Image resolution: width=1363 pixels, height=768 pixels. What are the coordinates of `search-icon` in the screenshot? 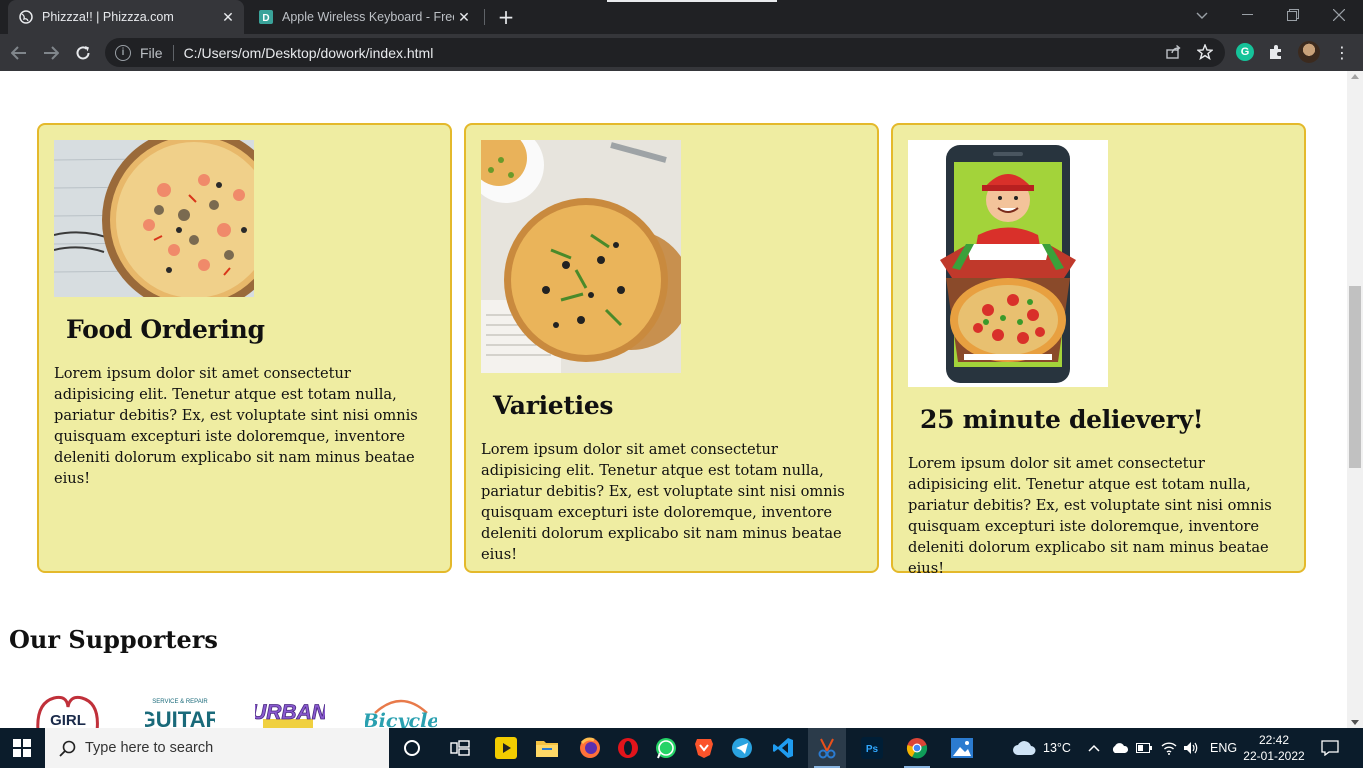 It's located at (67, 748).